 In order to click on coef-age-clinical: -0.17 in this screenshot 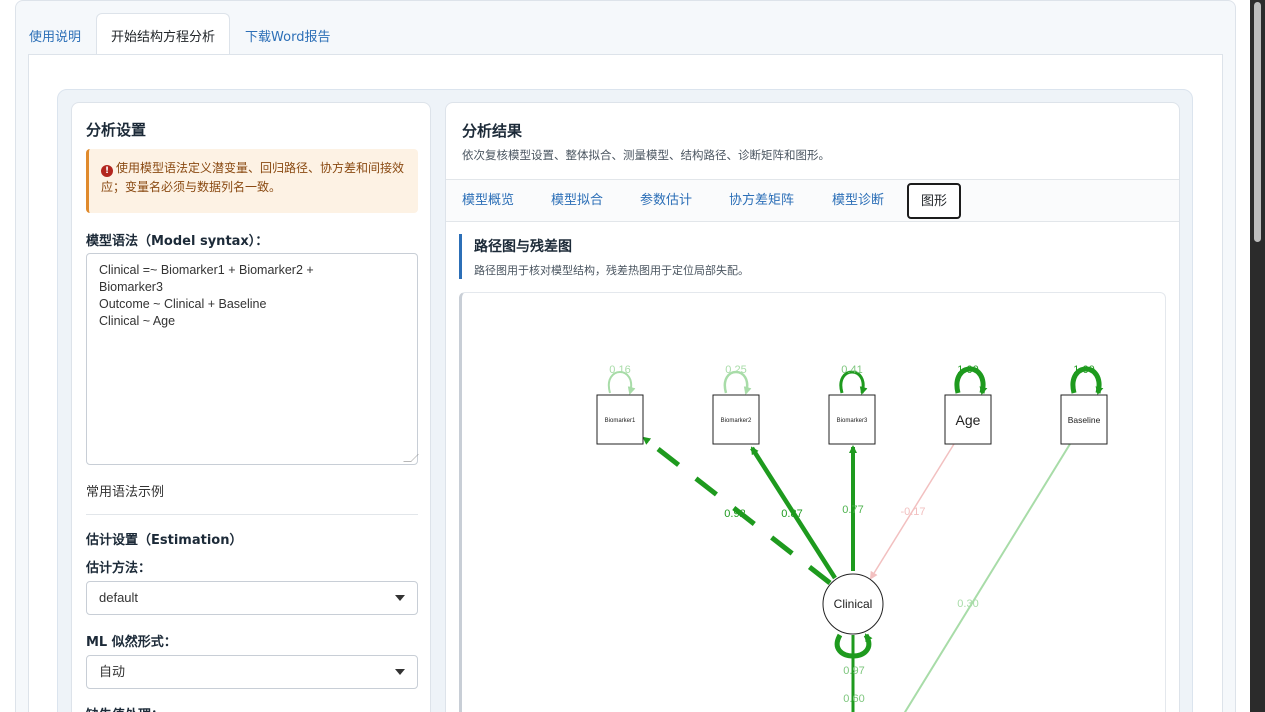, I will do `click(912, 512)`.